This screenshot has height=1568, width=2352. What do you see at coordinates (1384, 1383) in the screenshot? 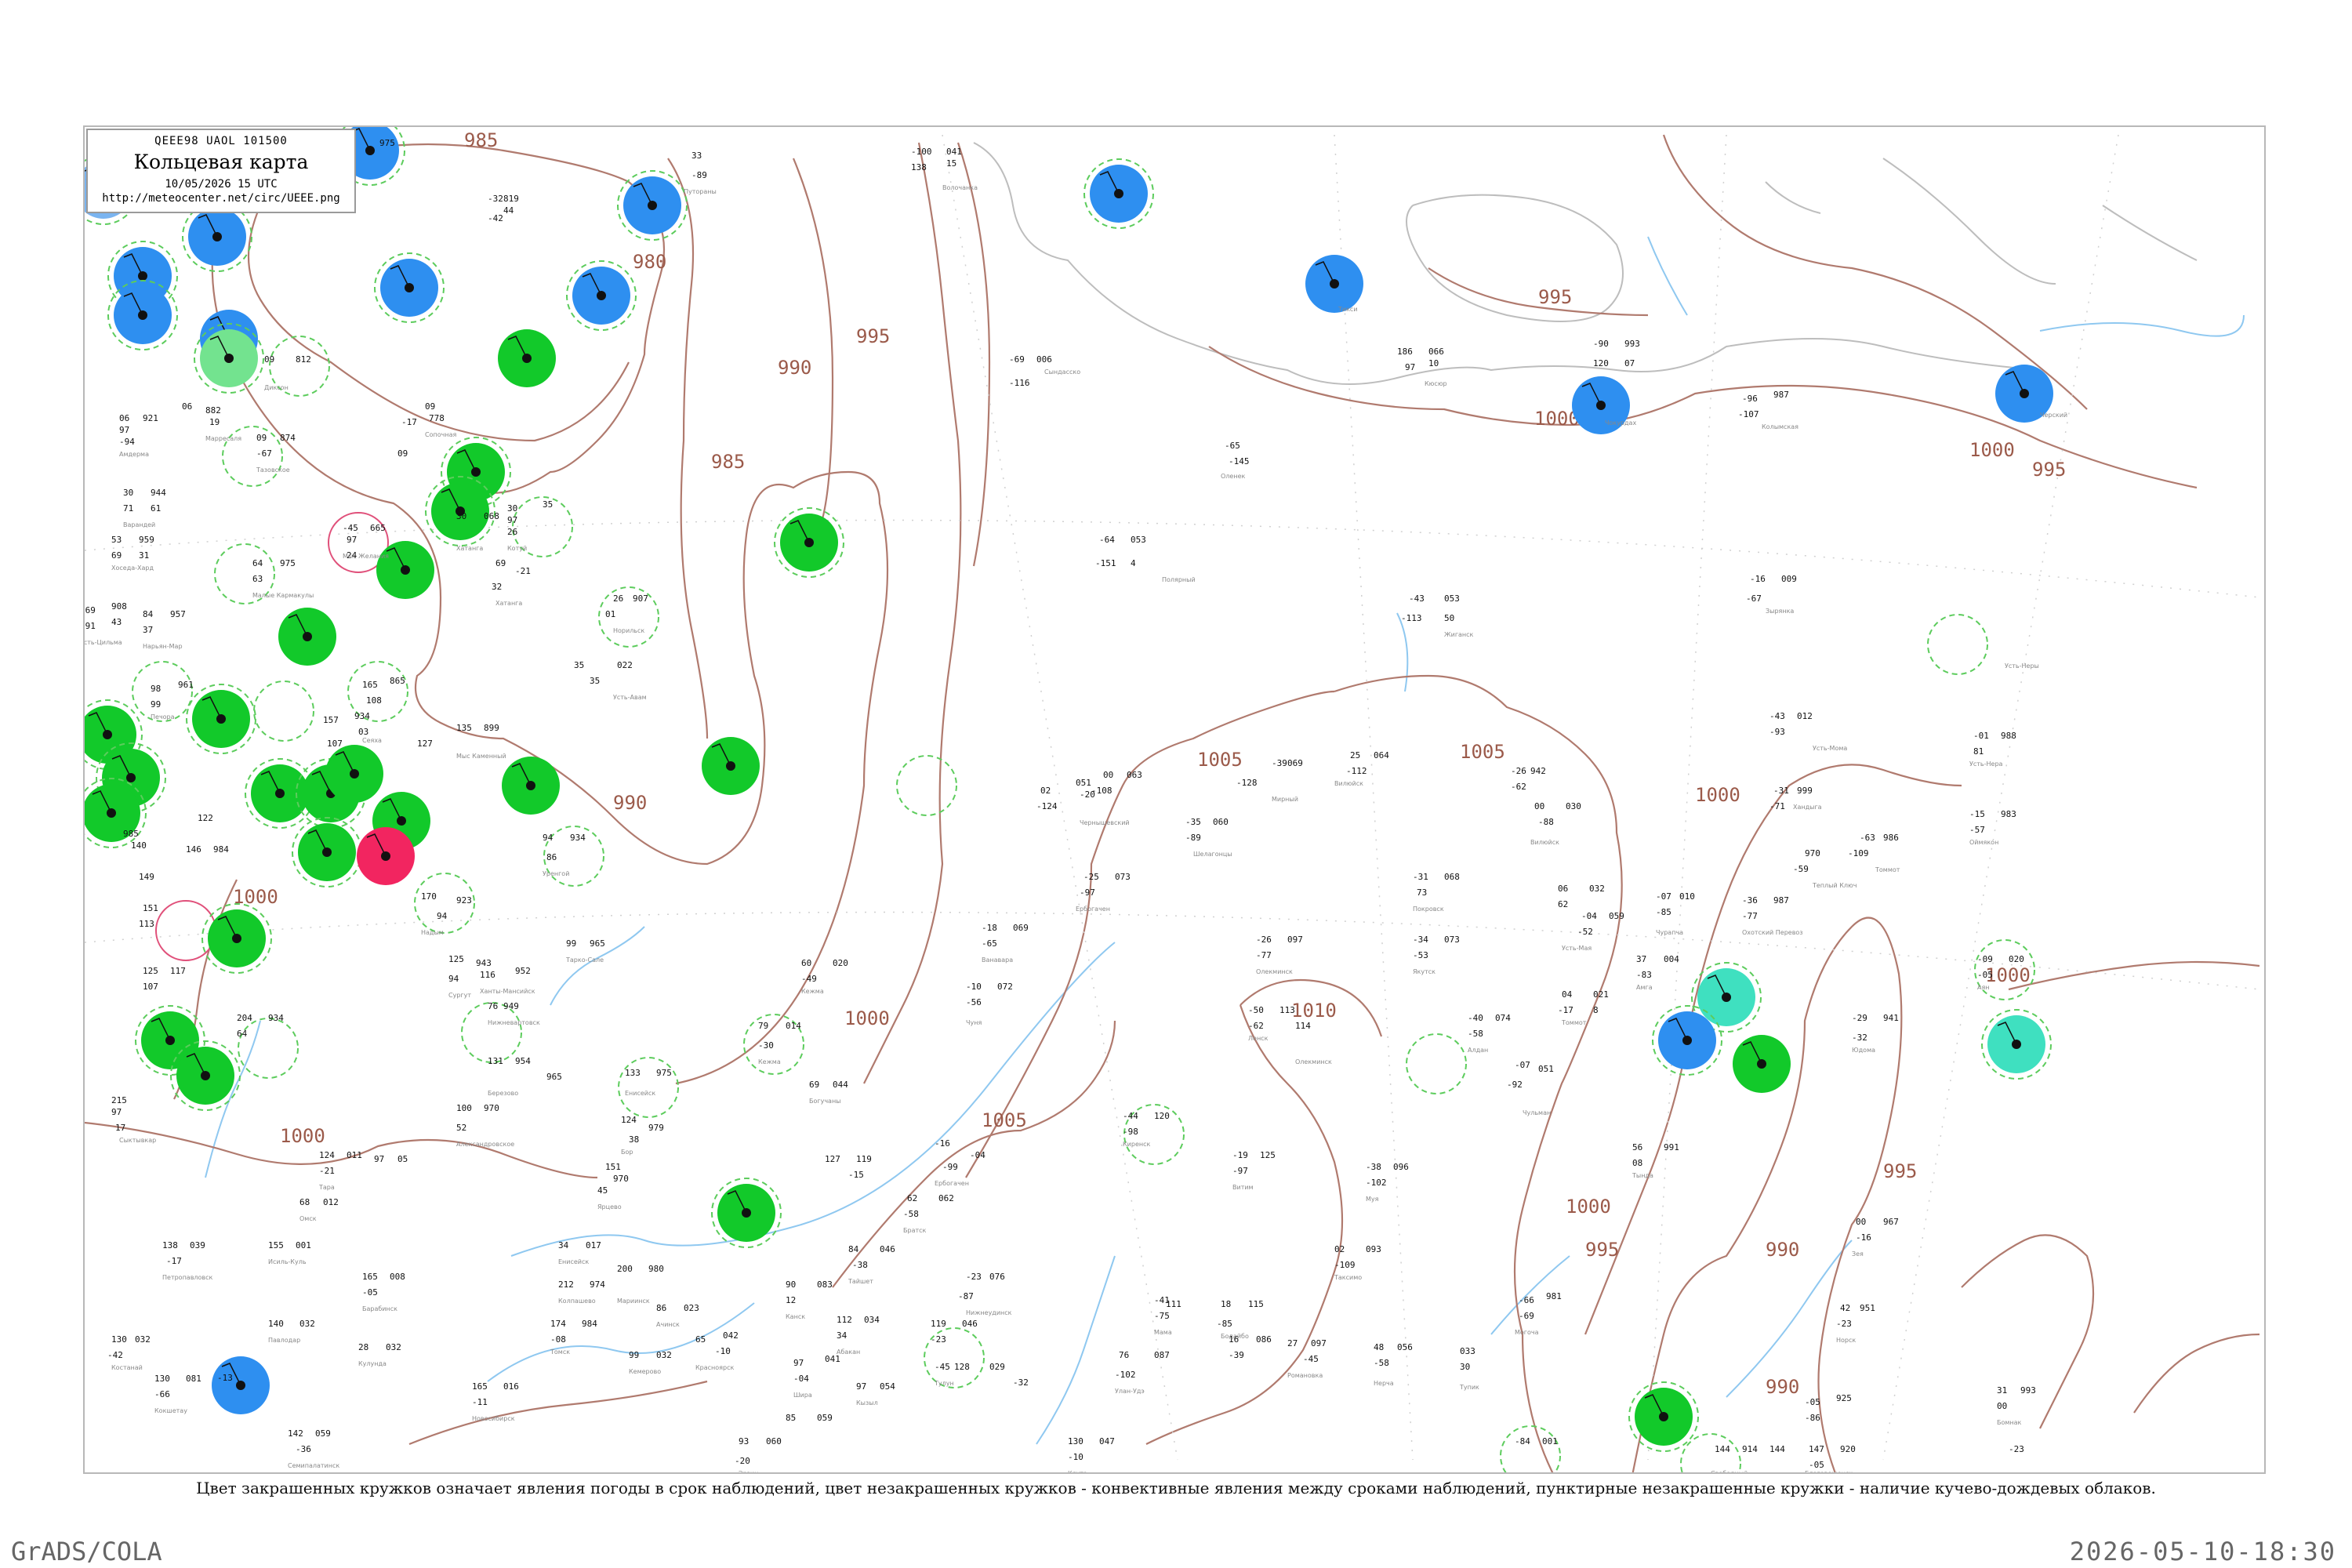
I see `svg-text: Нерча` at bounding box center [1384, 1383].